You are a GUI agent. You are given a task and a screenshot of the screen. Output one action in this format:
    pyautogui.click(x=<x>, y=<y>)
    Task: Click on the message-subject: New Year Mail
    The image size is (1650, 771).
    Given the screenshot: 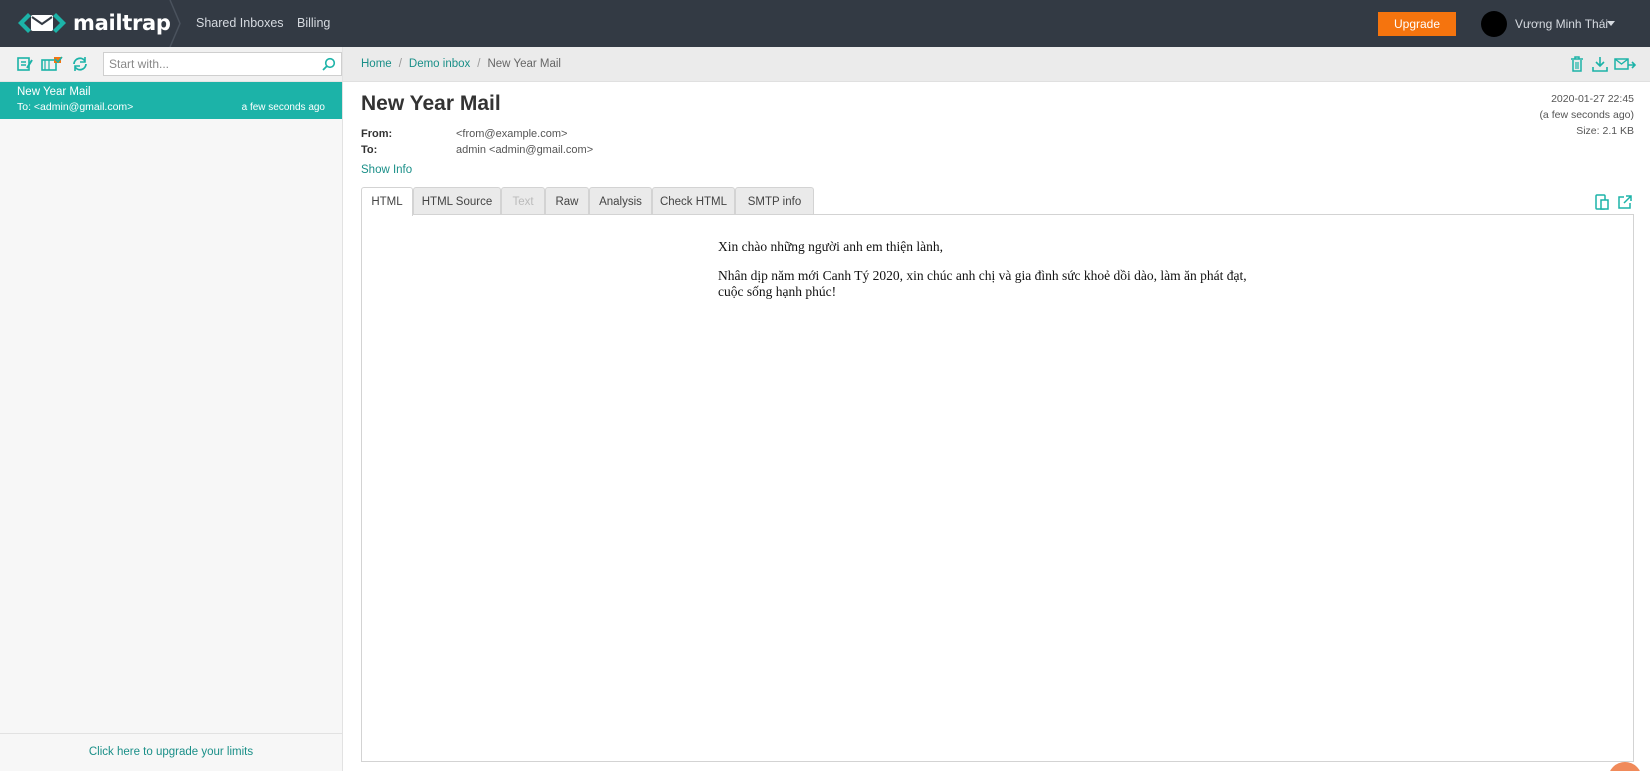 What is the action you would take?
    pyautogui.click(x=54, y=92)
    